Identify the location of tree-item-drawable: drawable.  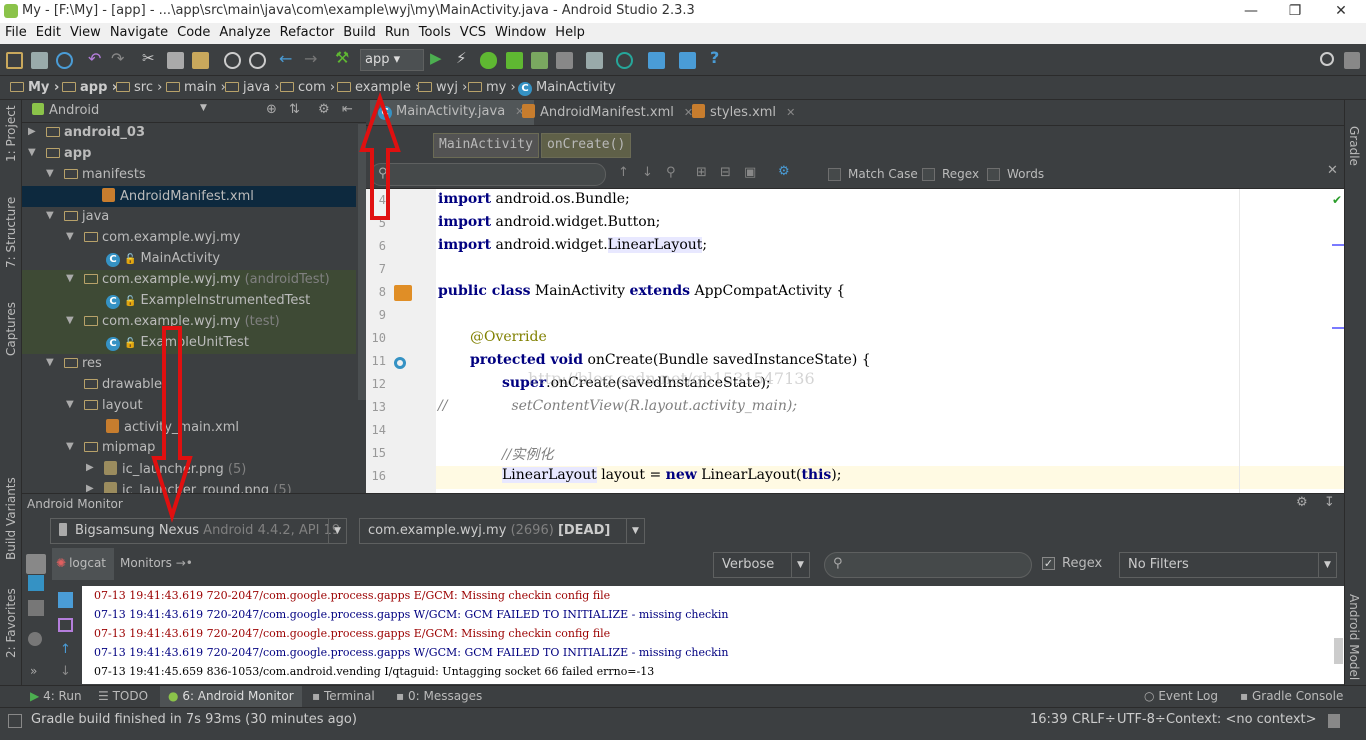
(189, 385).